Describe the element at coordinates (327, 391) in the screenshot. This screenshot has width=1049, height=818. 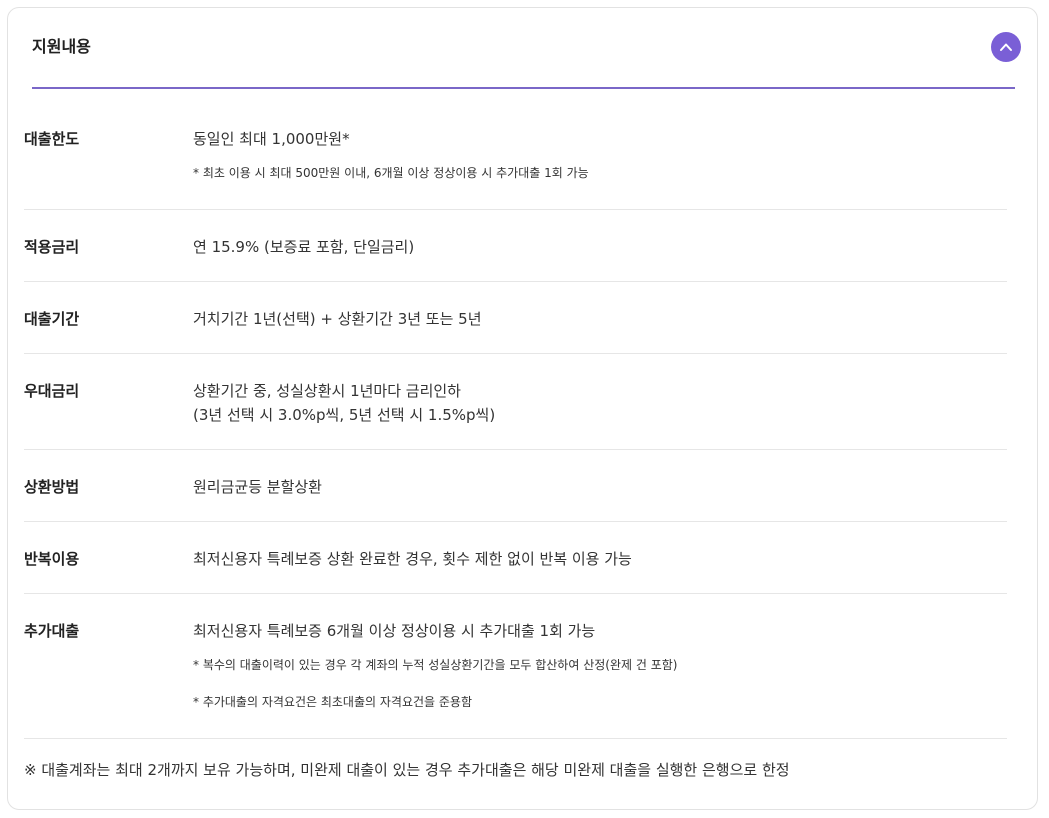
I see `row-text: 상환기간 중, 성실상환시 1년마다 금리인하` at that location.